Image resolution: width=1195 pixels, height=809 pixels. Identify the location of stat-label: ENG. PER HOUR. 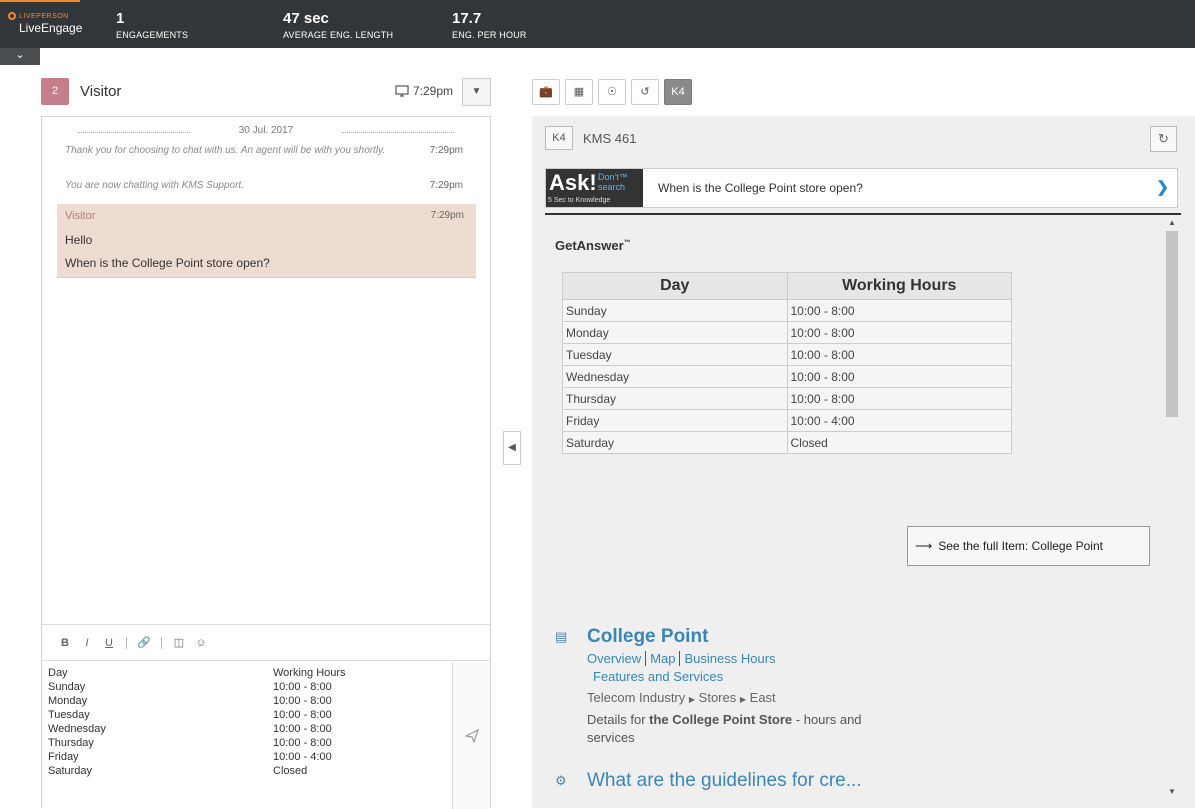
(489, 35).